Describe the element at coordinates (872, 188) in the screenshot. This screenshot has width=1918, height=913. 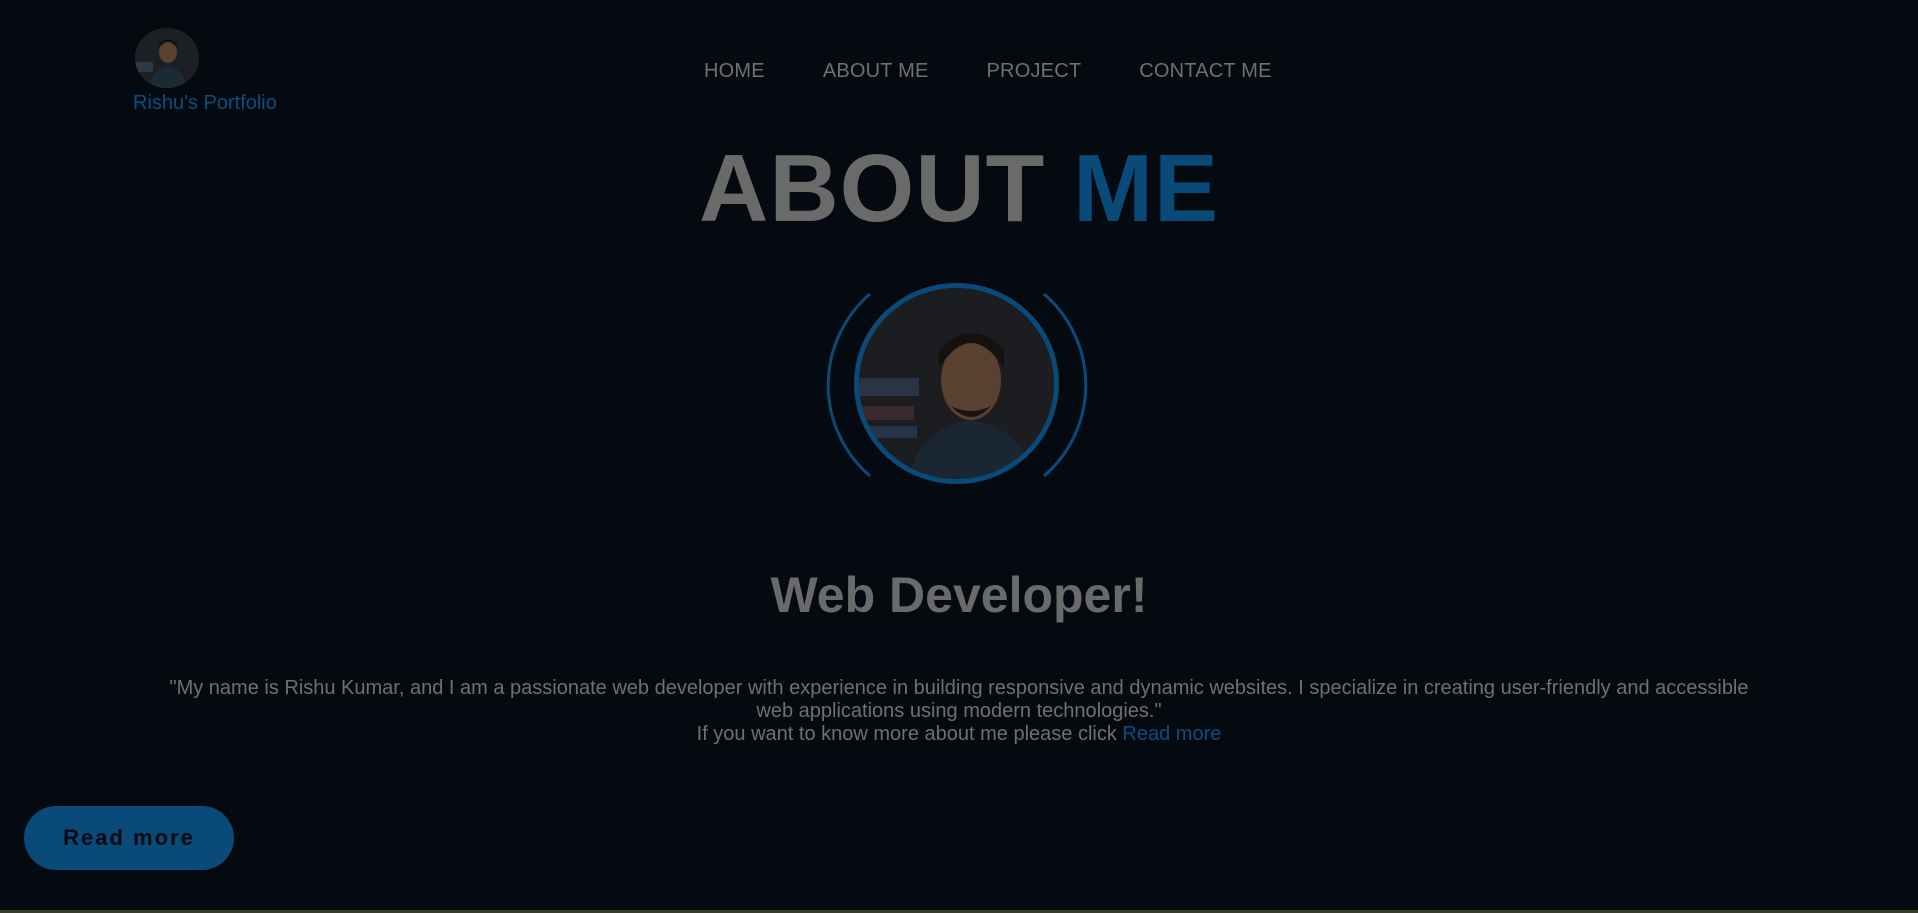
I see `title-main: ABOUT` at that location.